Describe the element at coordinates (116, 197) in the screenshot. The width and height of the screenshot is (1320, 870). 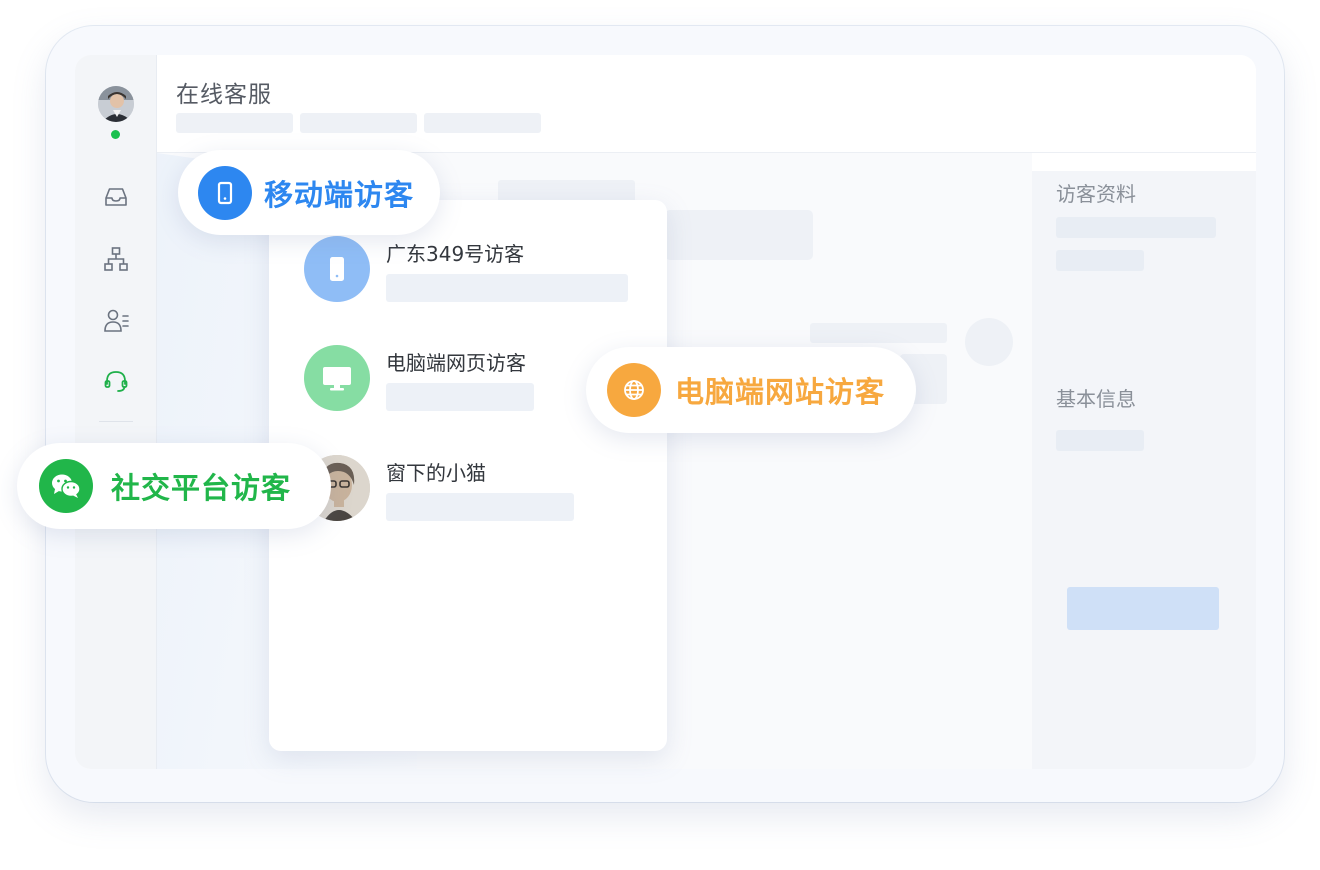
I see `inbox-icon` at that location.